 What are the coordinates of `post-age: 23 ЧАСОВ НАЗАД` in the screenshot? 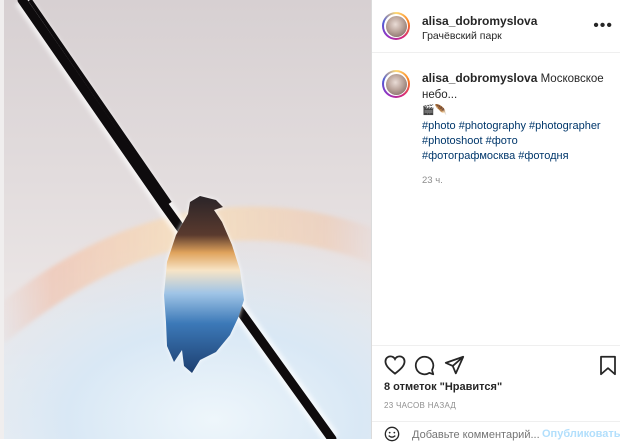 It's located at (420, 405).